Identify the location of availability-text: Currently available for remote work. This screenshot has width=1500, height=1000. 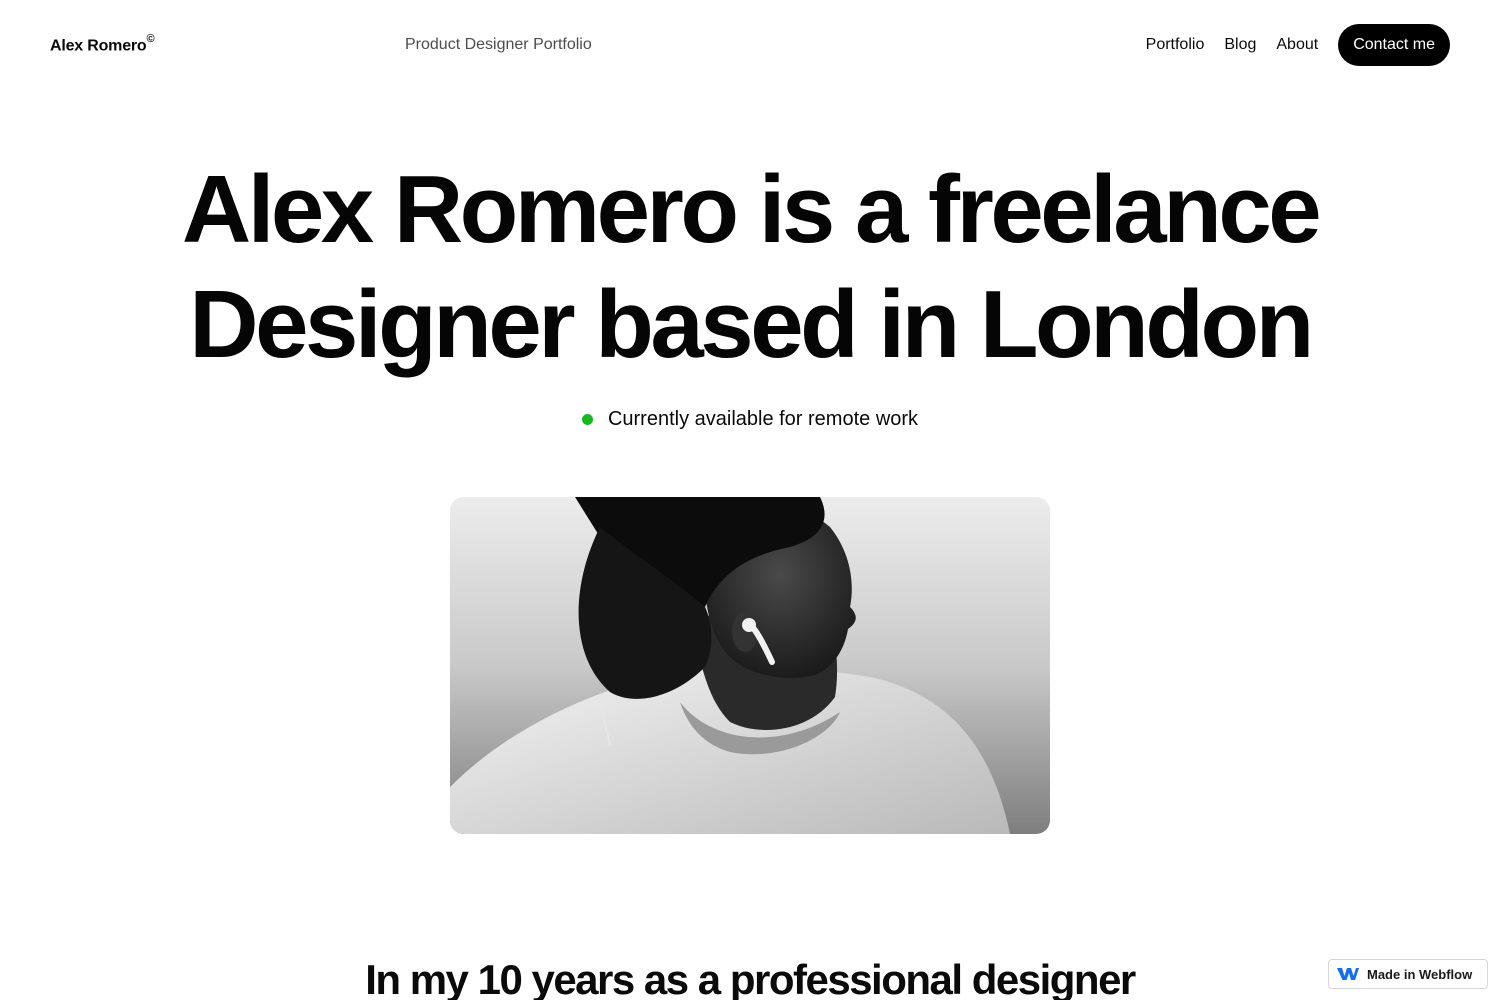
(763, 419).